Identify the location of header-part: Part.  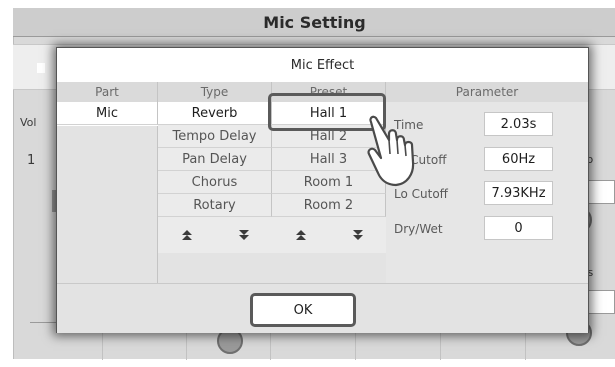
(107, 92).